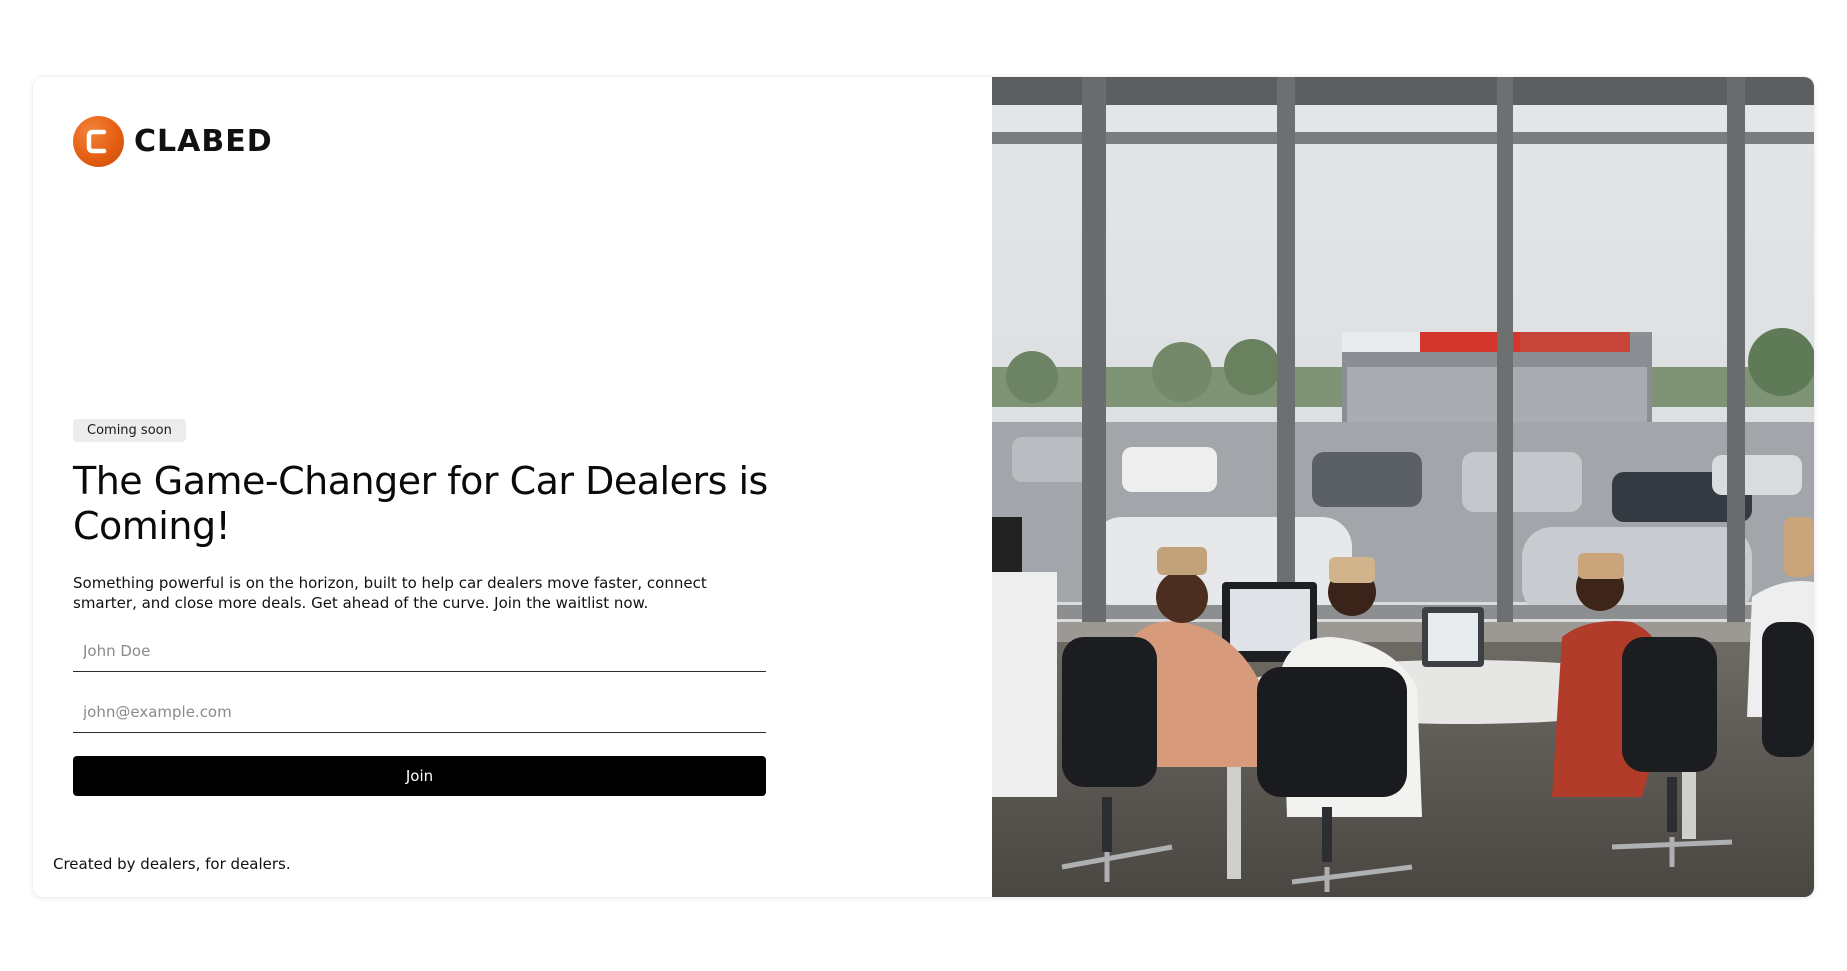 This screenshot has height=971, width=1847. I want to click on email-input, so click(419, 712).